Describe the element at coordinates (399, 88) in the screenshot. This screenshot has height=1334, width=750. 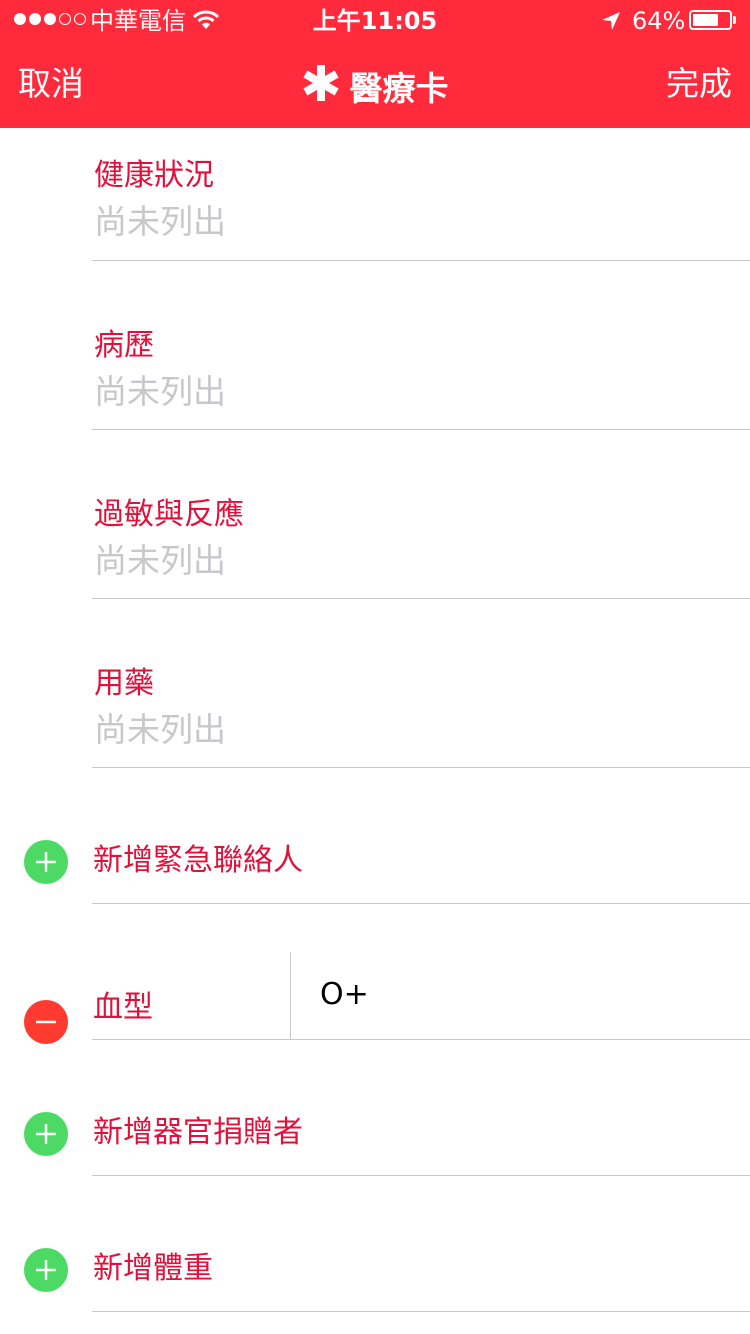
I see `page-title-text: 醫療卡` at that location.